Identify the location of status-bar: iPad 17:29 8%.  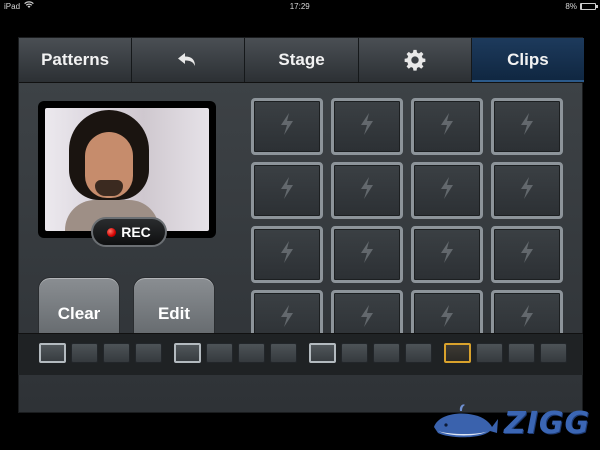
(300, 6).